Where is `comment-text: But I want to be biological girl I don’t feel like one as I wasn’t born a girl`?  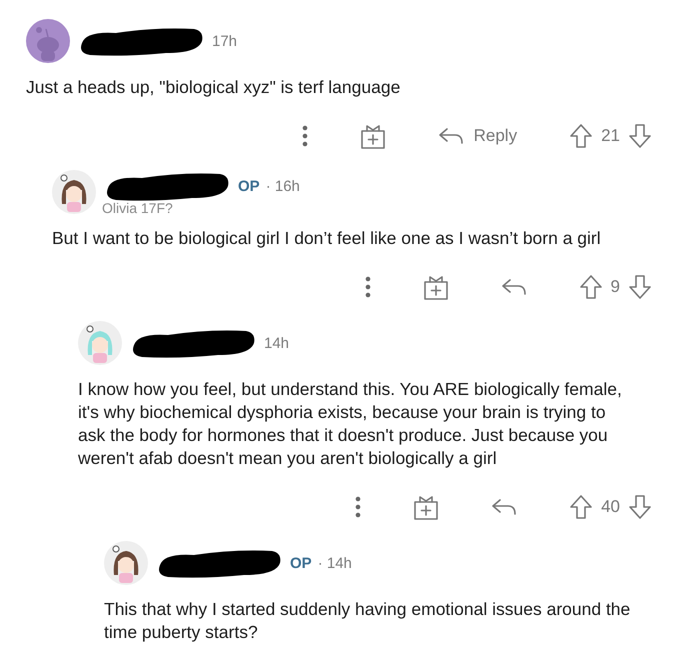
comment-text: But I want to be biological girl I don’t feel like one as I wasn’t born a girl is located at coordinates (327, 238).